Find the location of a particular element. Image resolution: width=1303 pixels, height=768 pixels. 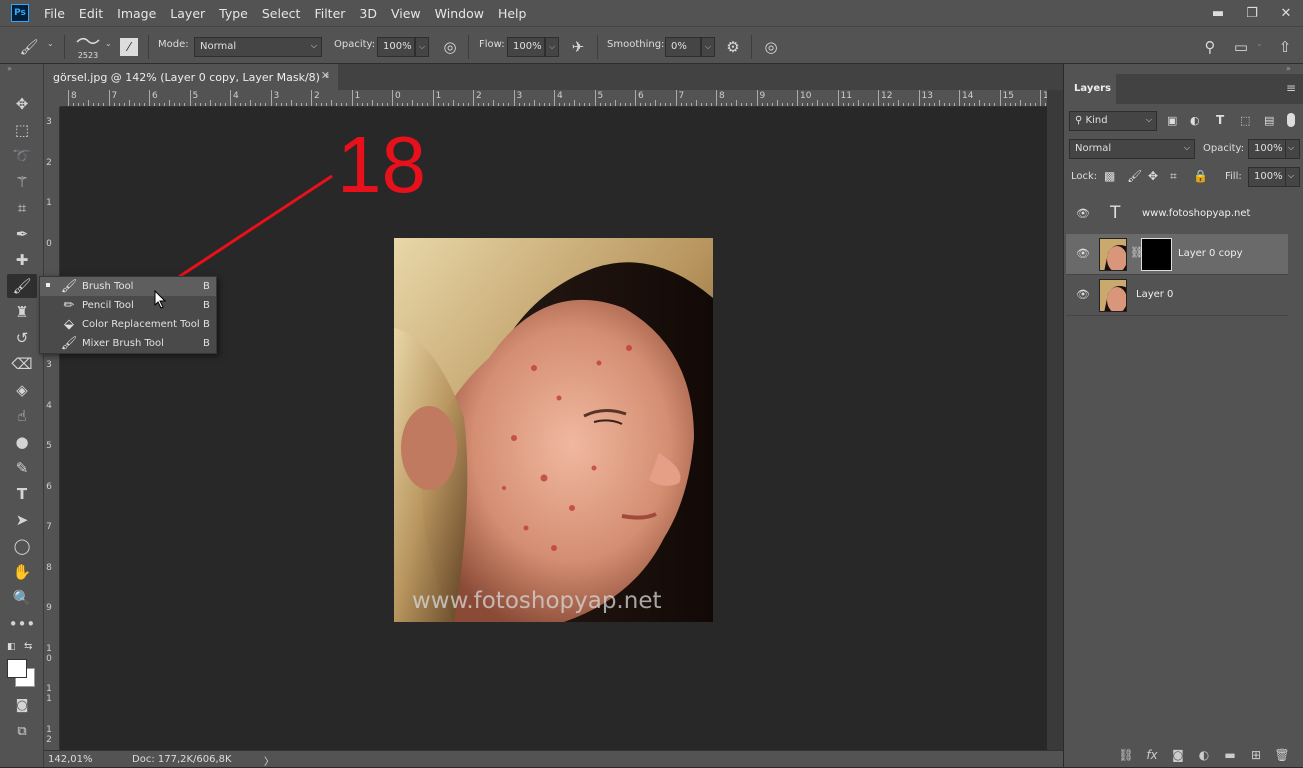

lock-all-icon: 🔒 is located at coordinates (1200, 176).